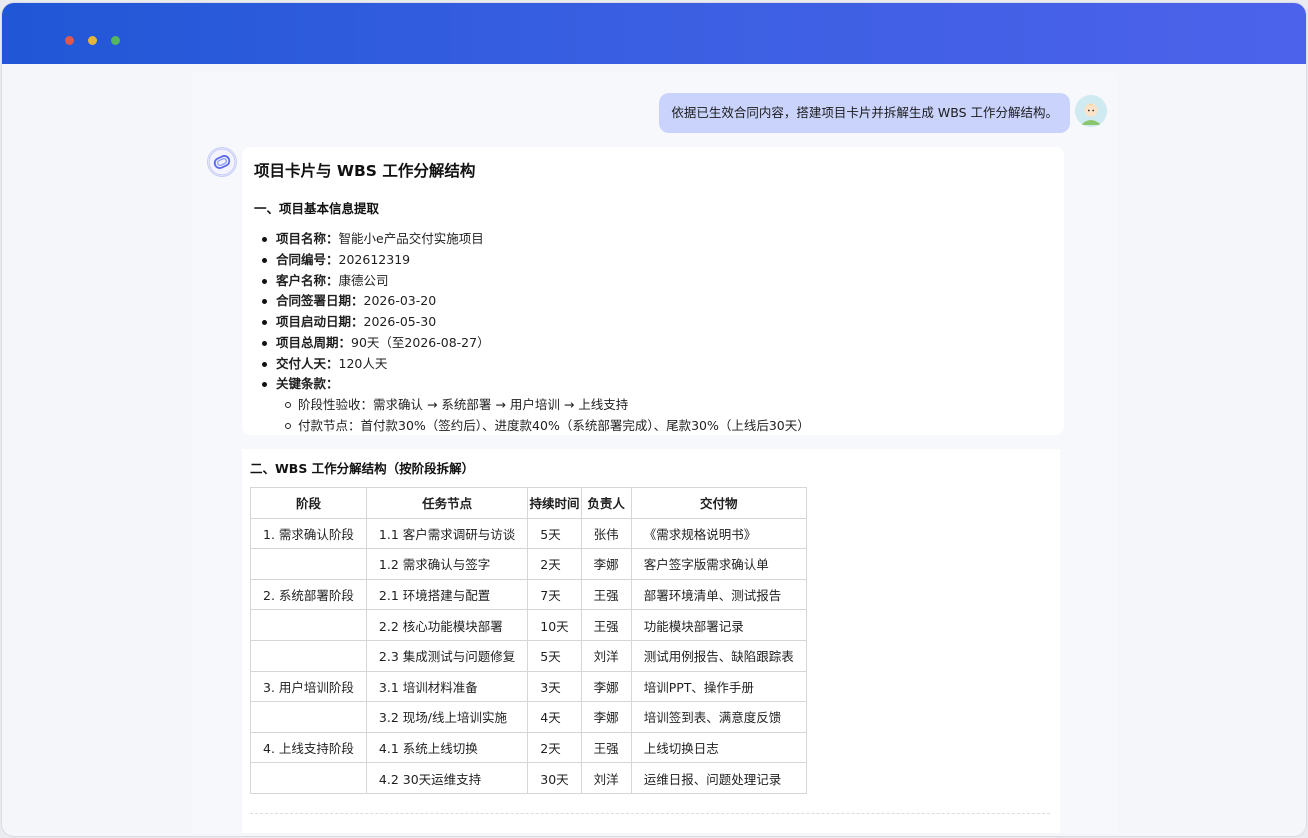  I want to click on assistant-avatar, so click(222, 162).